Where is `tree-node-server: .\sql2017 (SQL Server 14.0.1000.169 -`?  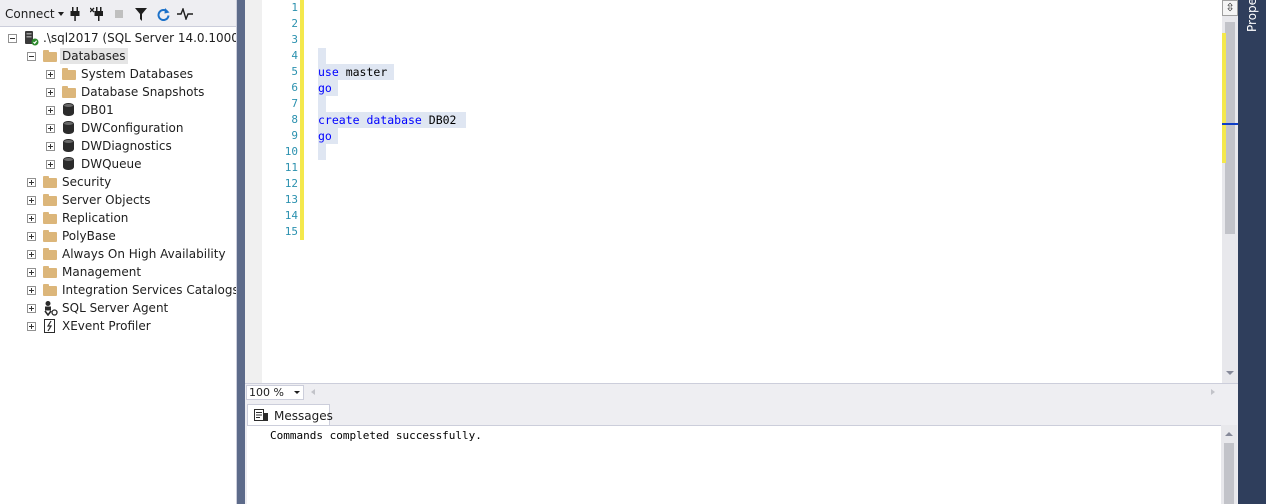
tree-node-server: .\sql2017 (SQL Server 14.0.1000.169 - is located at coordinates (118, 38).